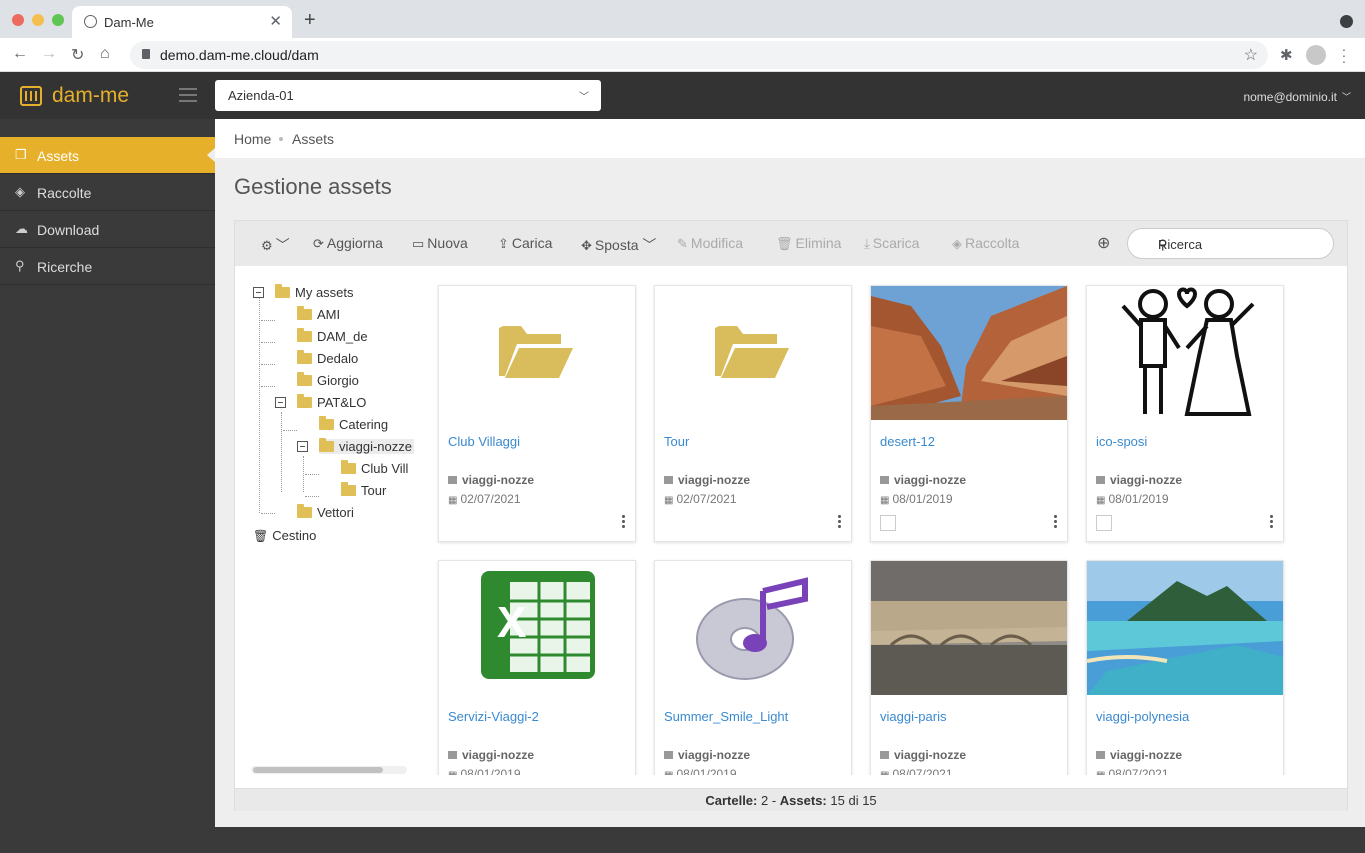 The height and width of the screenshot is (853, 1365). Describe the element at coordinates (907, 441) in the screenshot. I see `card-title: desert-12` at that location.